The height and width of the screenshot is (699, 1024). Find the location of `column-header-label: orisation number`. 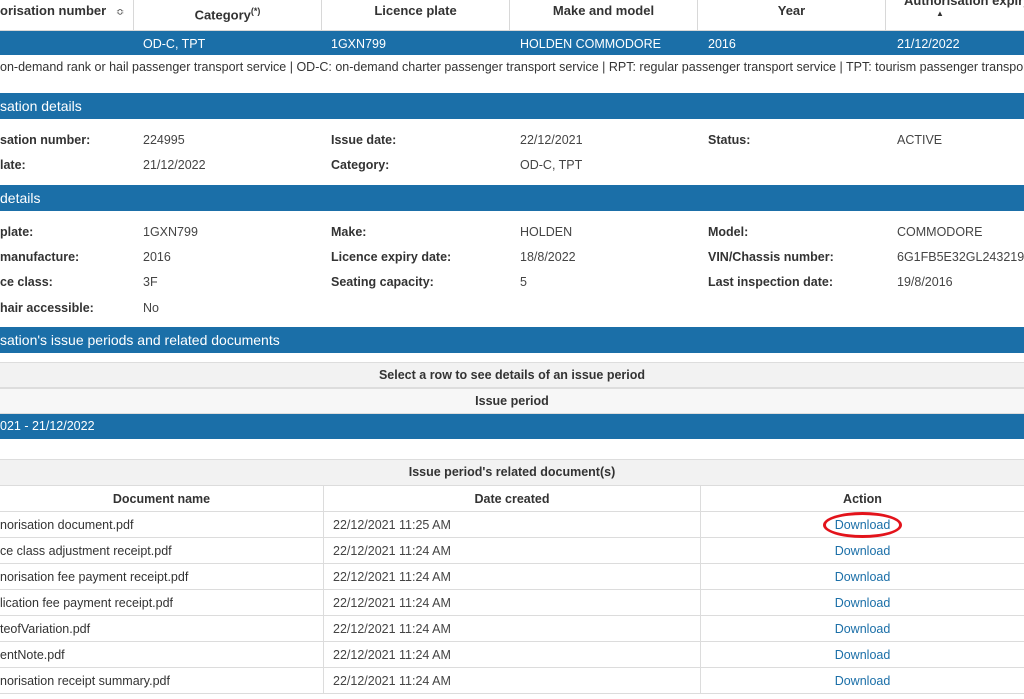

column-header-label: orisation number is located at coordinates (53, 10).